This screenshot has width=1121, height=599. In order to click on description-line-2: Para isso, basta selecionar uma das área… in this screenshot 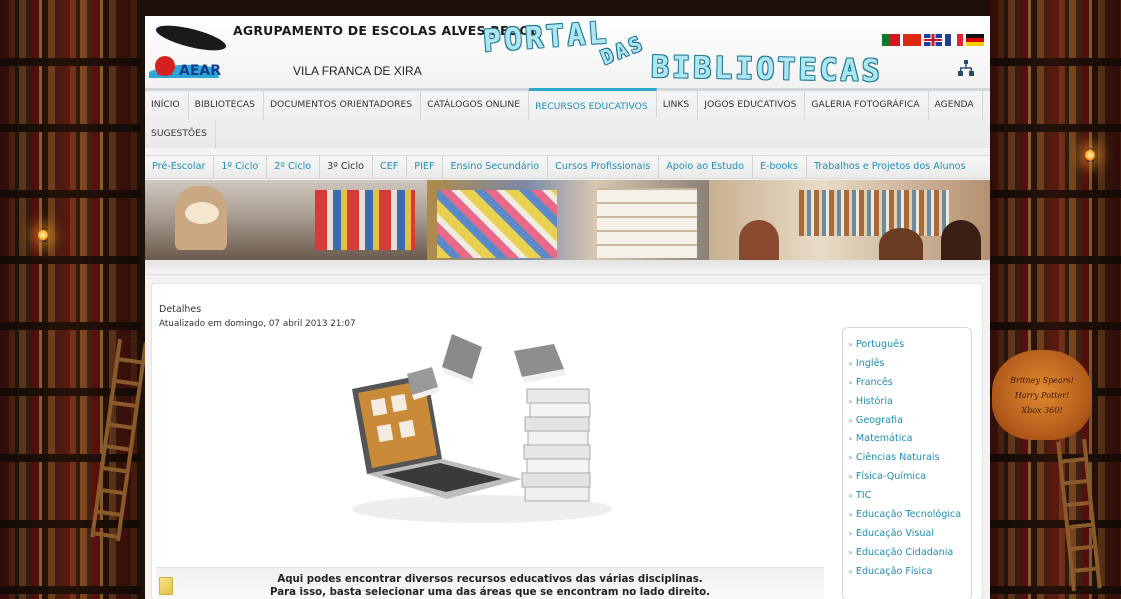, I will do `click(490, 592)`.